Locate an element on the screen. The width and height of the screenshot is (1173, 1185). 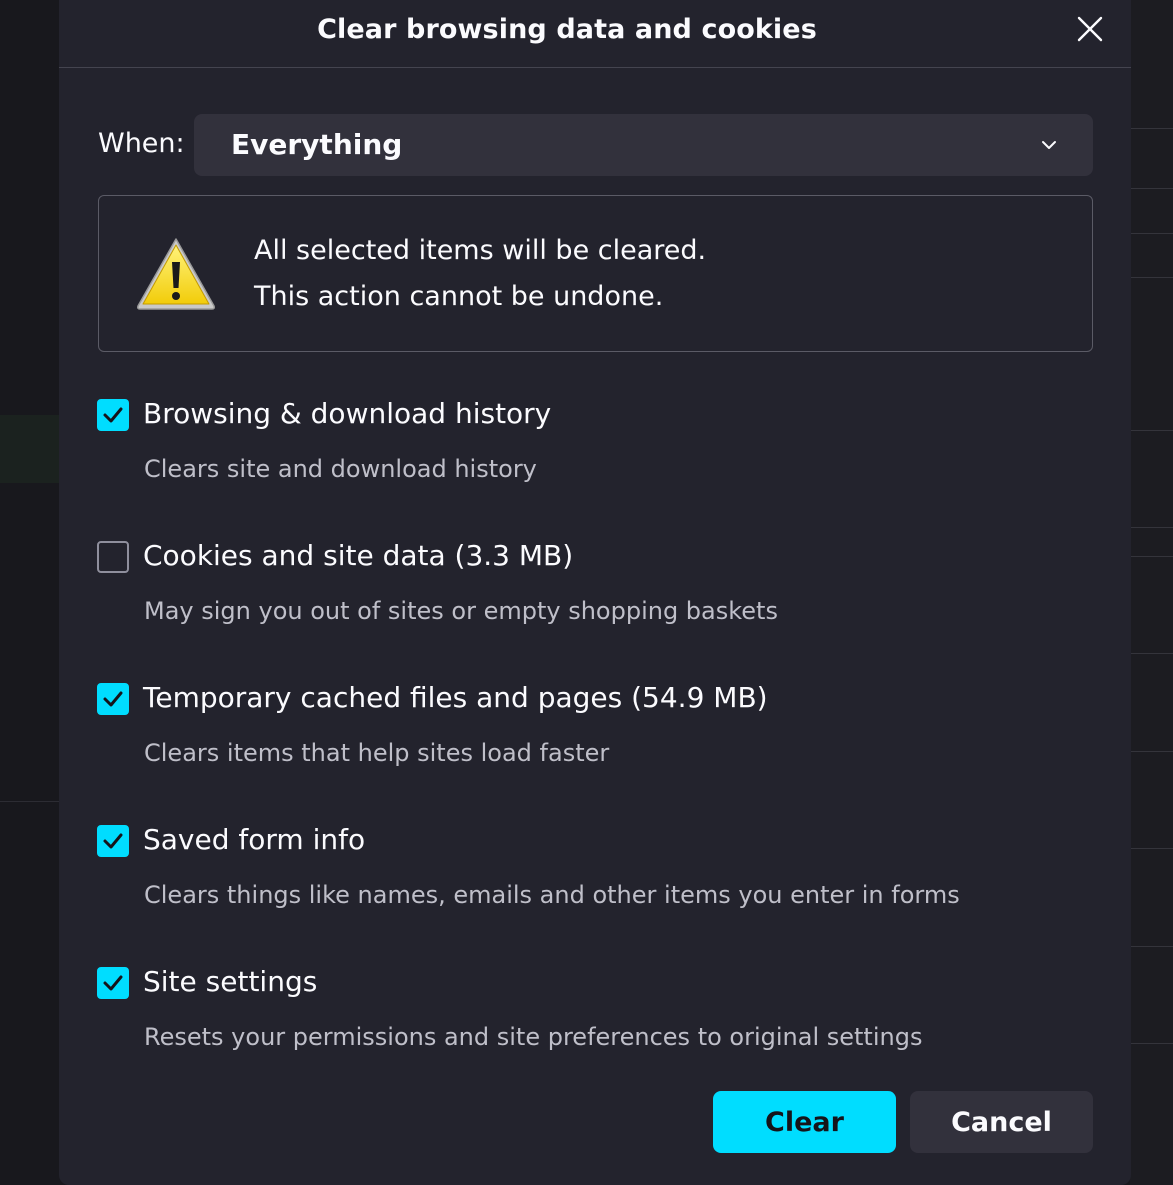
checkbox-cache is located at coordinates (113, 699).